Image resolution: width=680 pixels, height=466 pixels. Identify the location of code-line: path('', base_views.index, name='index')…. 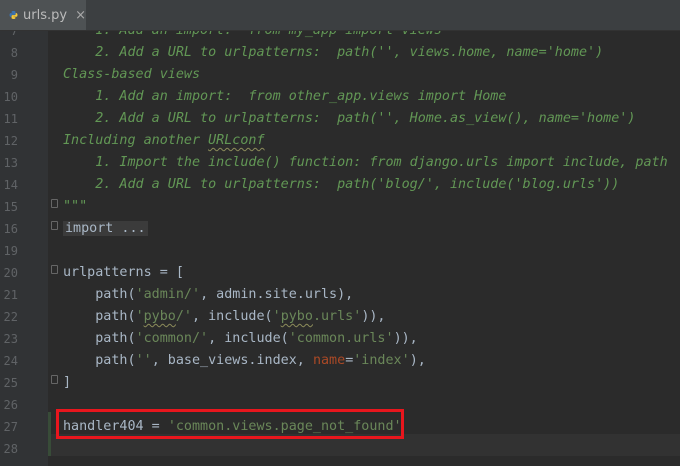
(244, 361).